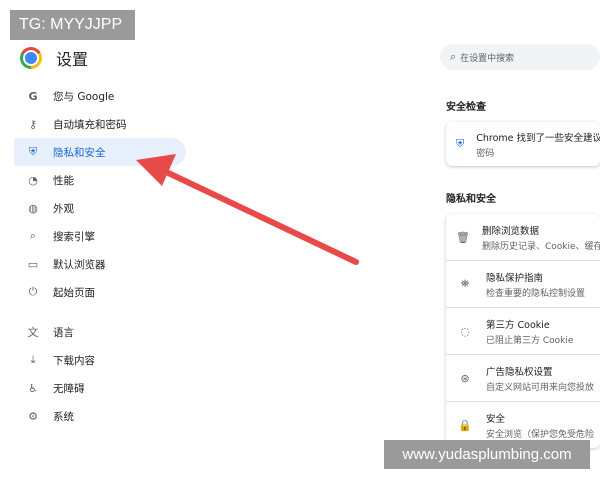 This screenshot has width=600, height=480. I want to click on watermark-top-left: TG: MYYJJPP, so click(72, 25).